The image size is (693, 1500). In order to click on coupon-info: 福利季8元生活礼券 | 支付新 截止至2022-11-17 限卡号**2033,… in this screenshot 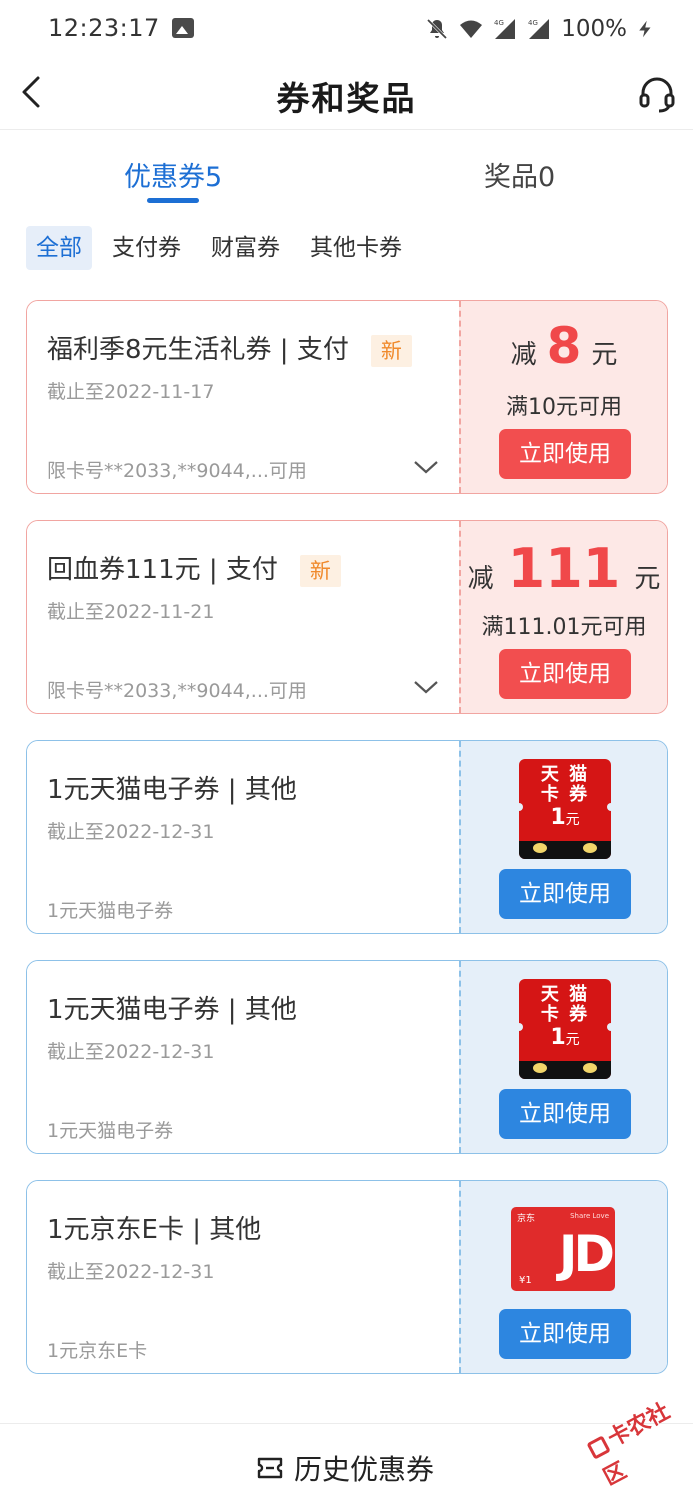, I will do `click(243, 397)`.